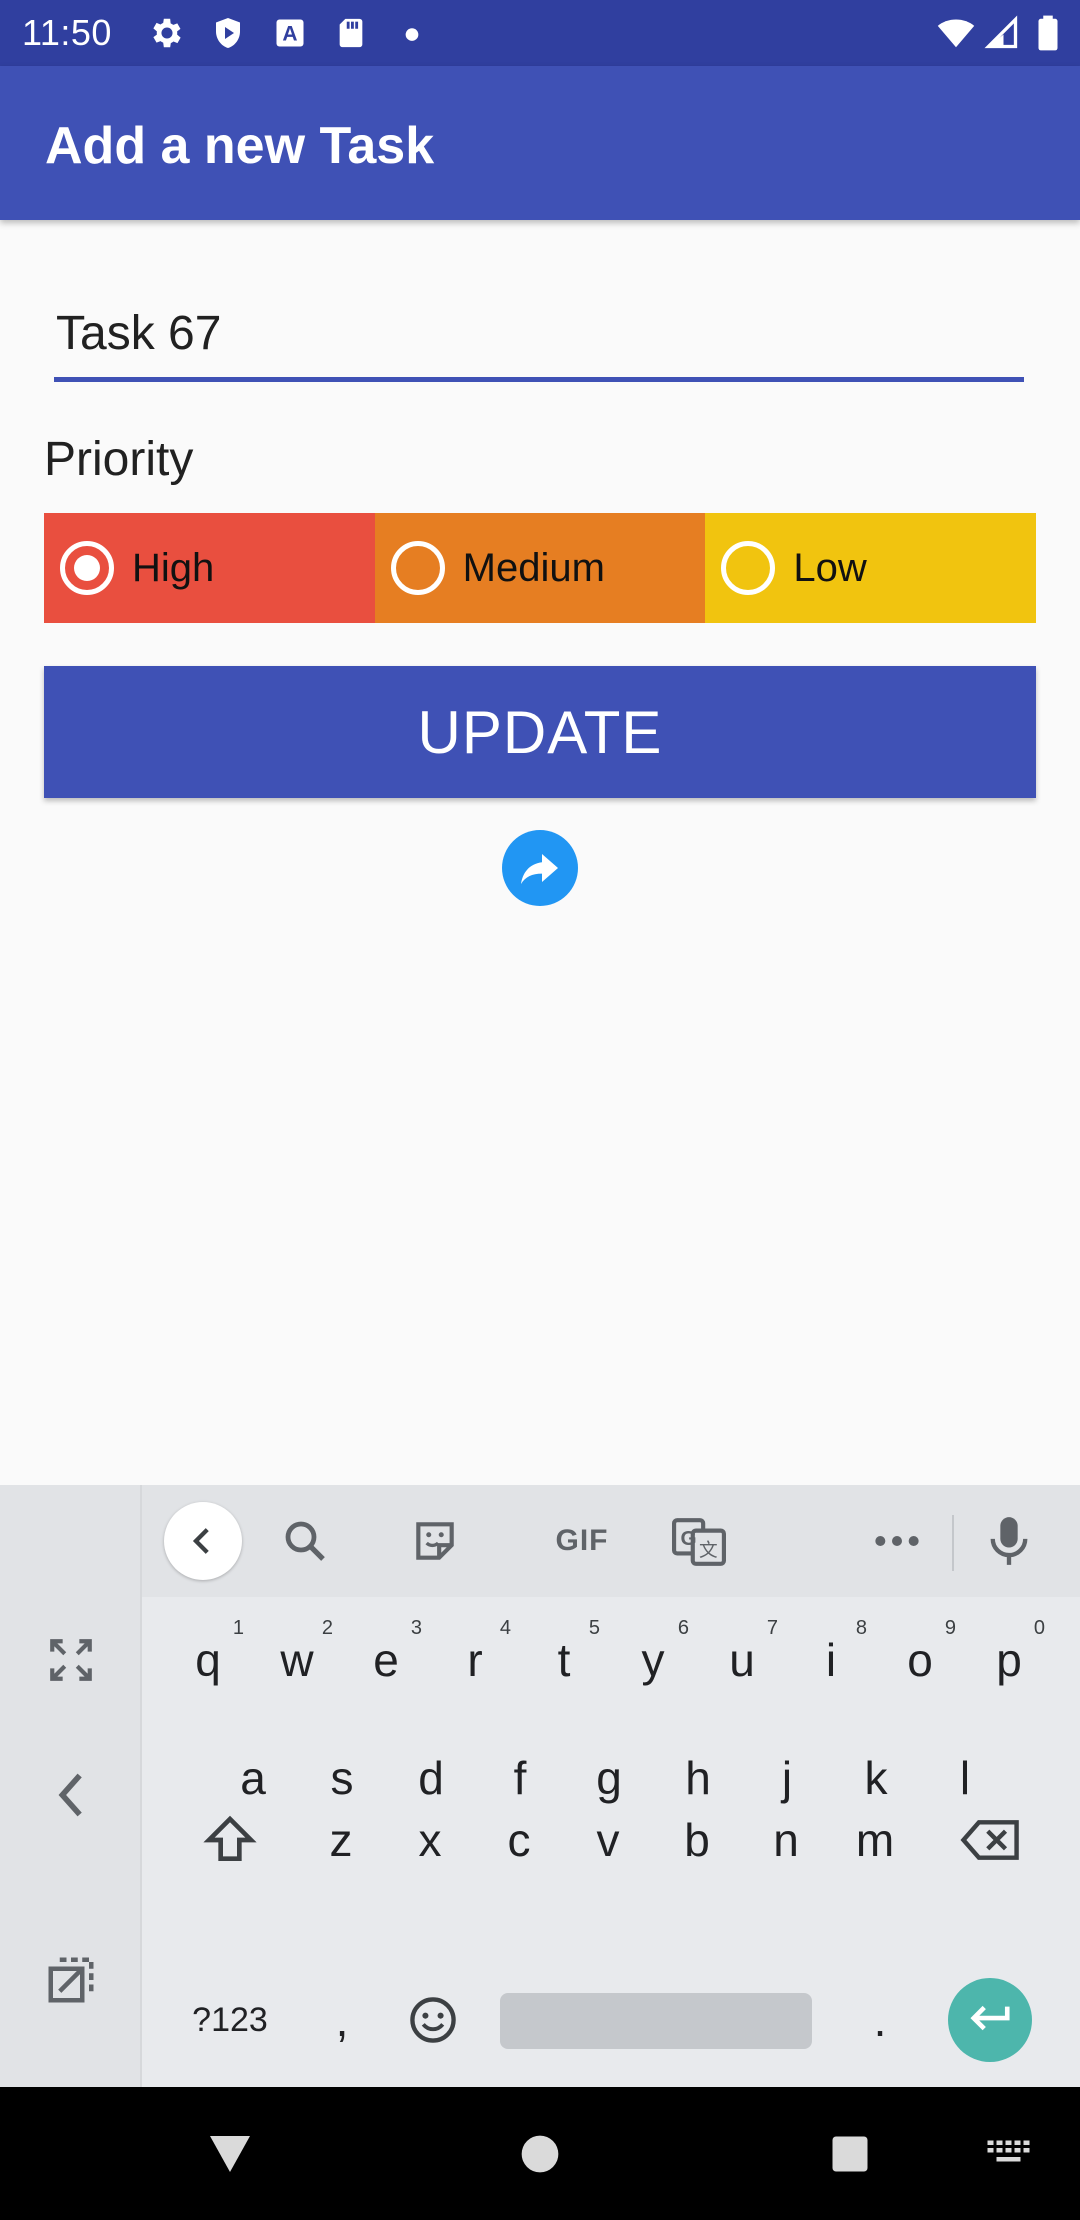 The height and width of the screenshot is (2220, 1080). I want to click on key-c-label: c, so click(519, 1840).